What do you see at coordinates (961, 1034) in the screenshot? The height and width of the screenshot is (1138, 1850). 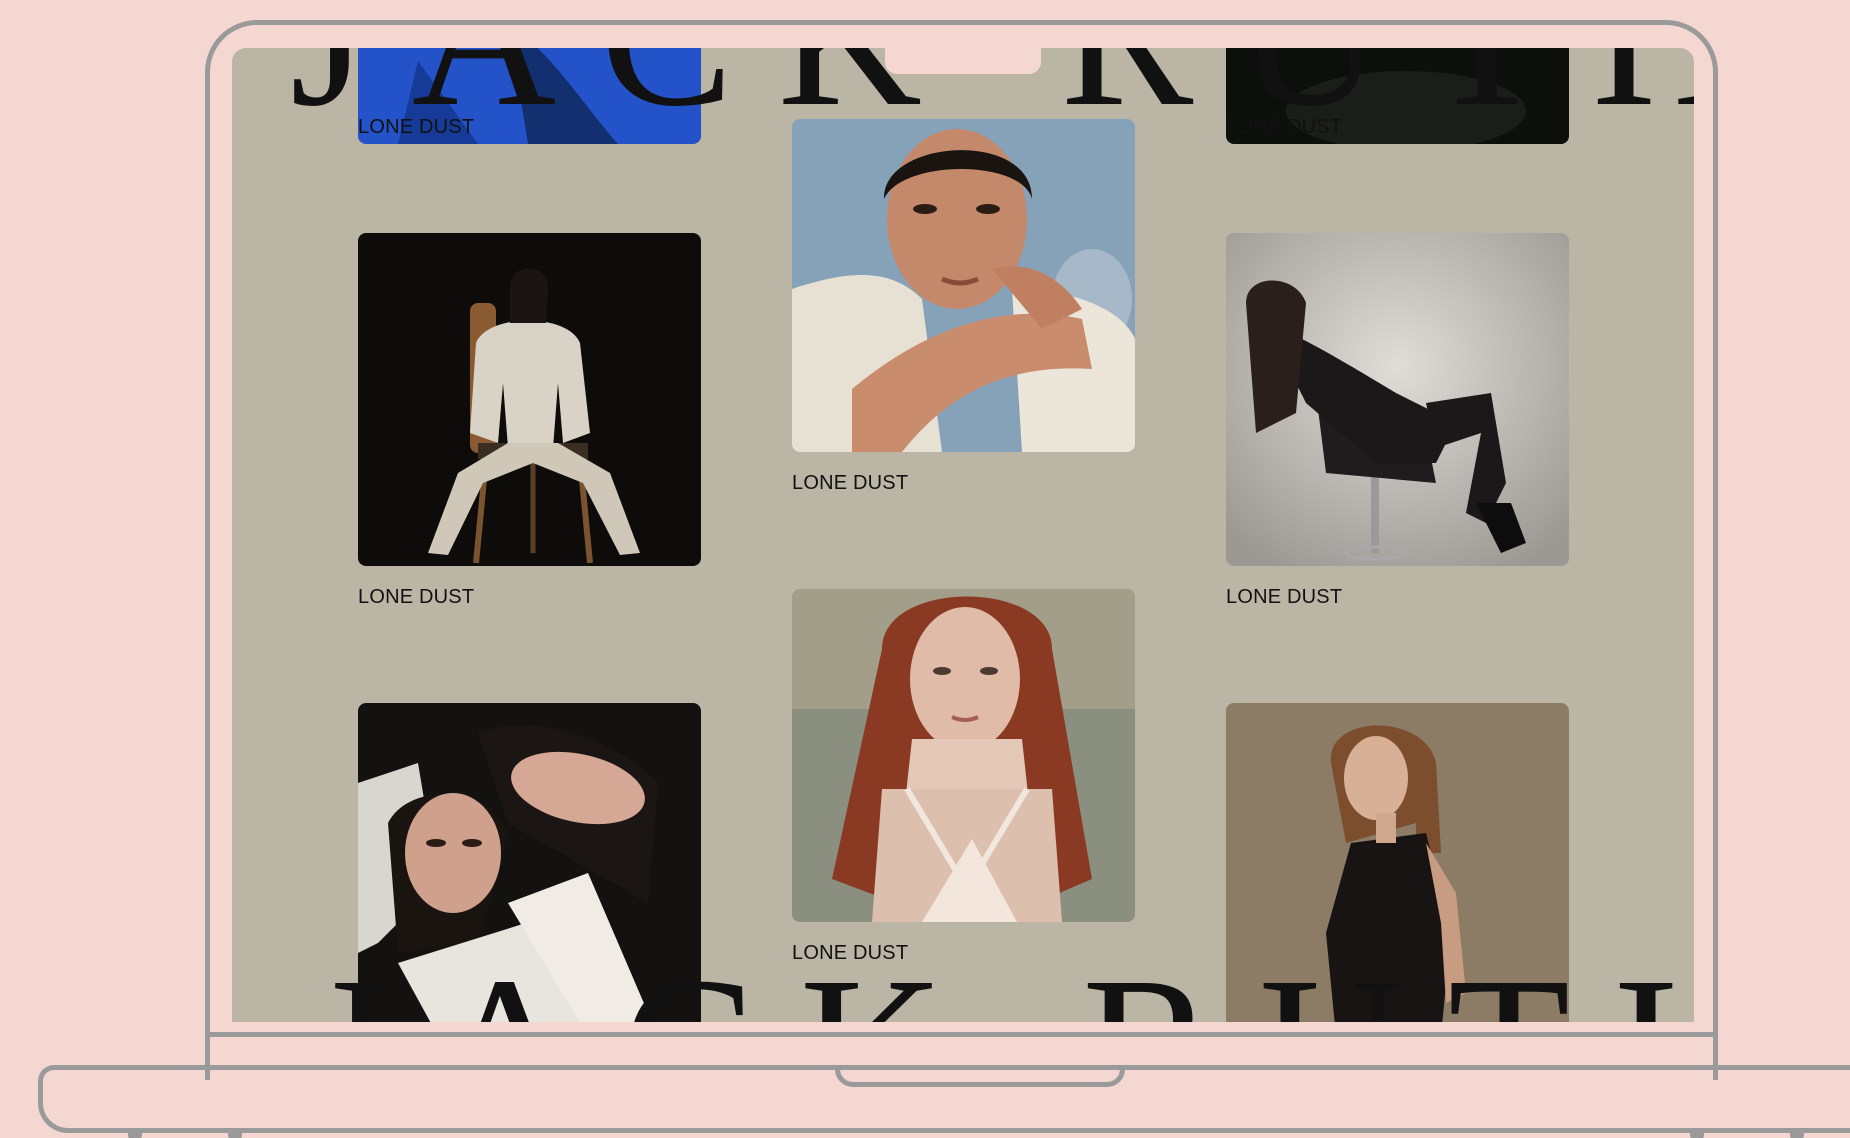 I see `laptop-hinge` at bounding box center [961, 1034].